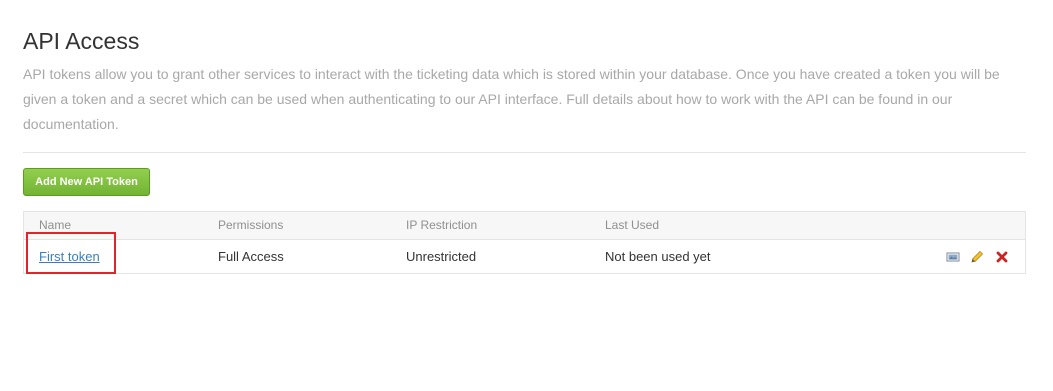  I want to click on highlight-box, so click(71, 253).